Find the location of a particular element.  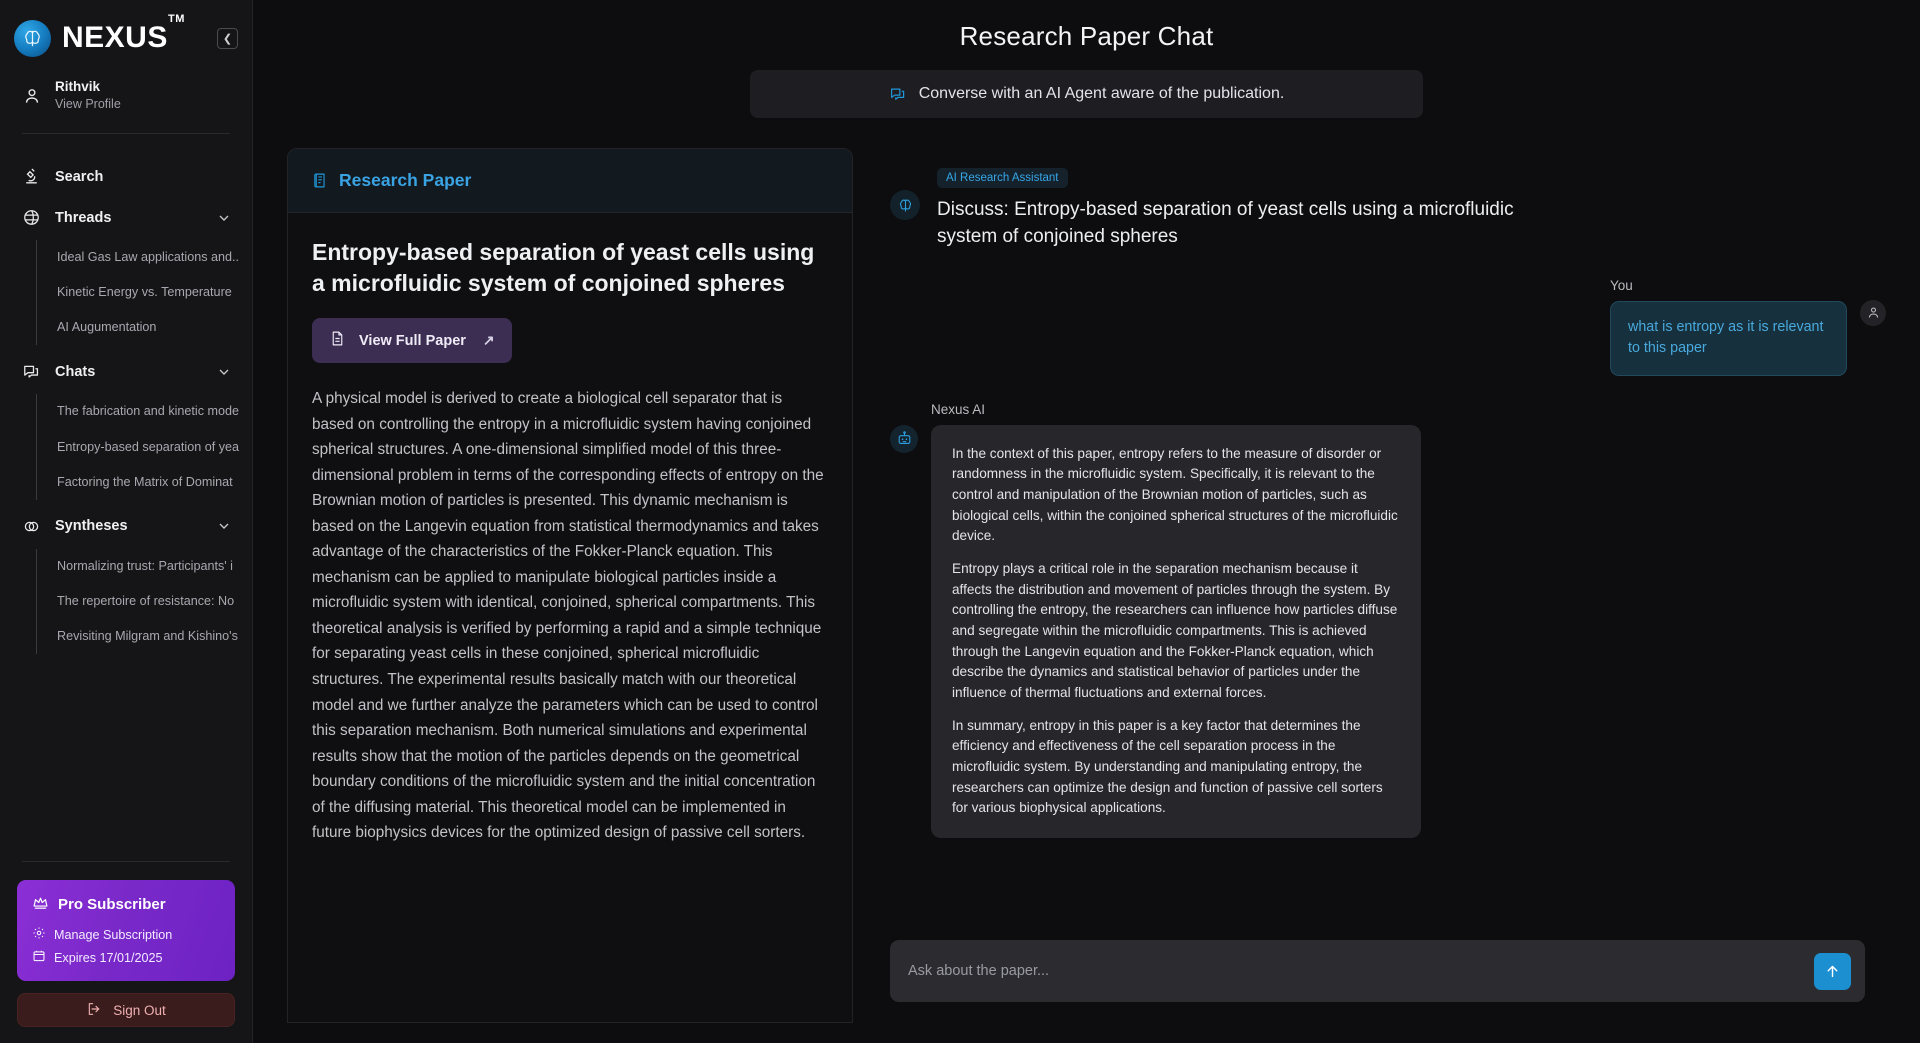

sidebar-group-label: Syntheses is located at coordinates (91, 526).